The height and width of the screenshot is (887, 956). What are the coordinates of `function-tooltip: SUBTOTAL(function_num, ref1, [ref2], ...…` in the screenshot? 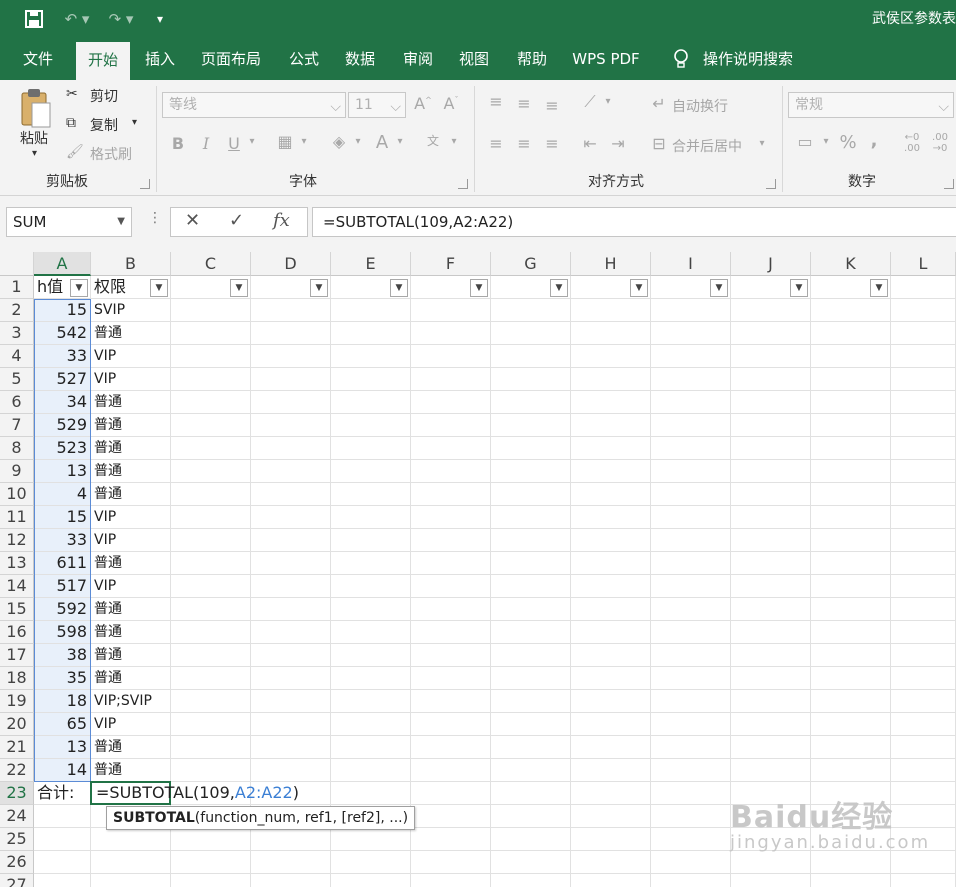 It's located at (261, 818).